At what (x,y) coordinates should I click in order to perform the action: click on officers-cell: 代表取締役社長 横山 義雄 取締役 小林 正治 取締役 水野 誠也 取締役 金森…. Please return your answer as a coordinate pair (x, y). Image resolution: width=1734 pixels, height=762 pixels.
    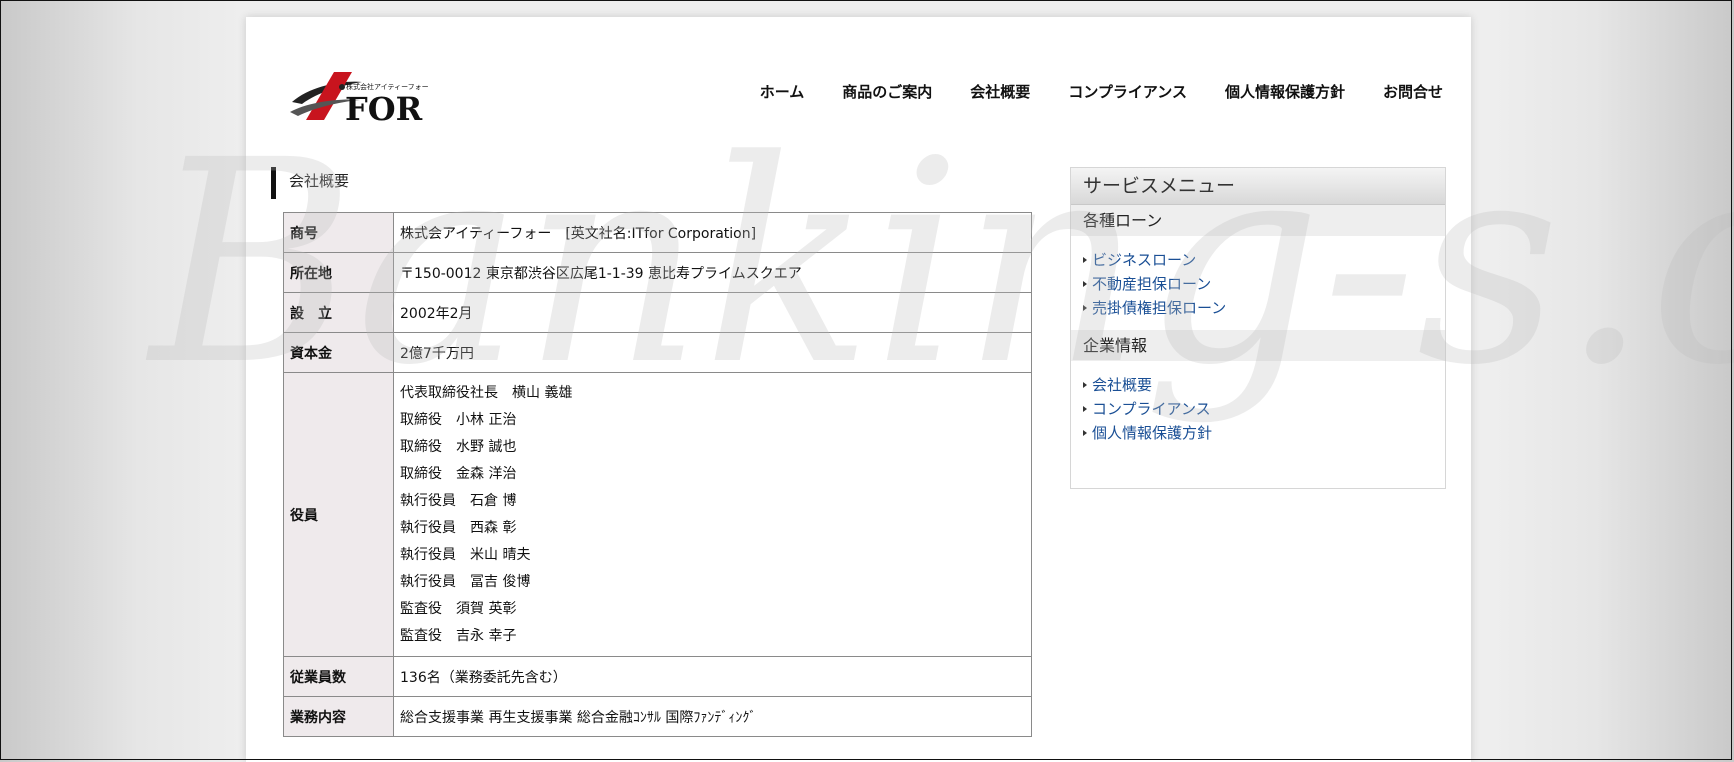
    Looking at the image, I should click on (712, 514).